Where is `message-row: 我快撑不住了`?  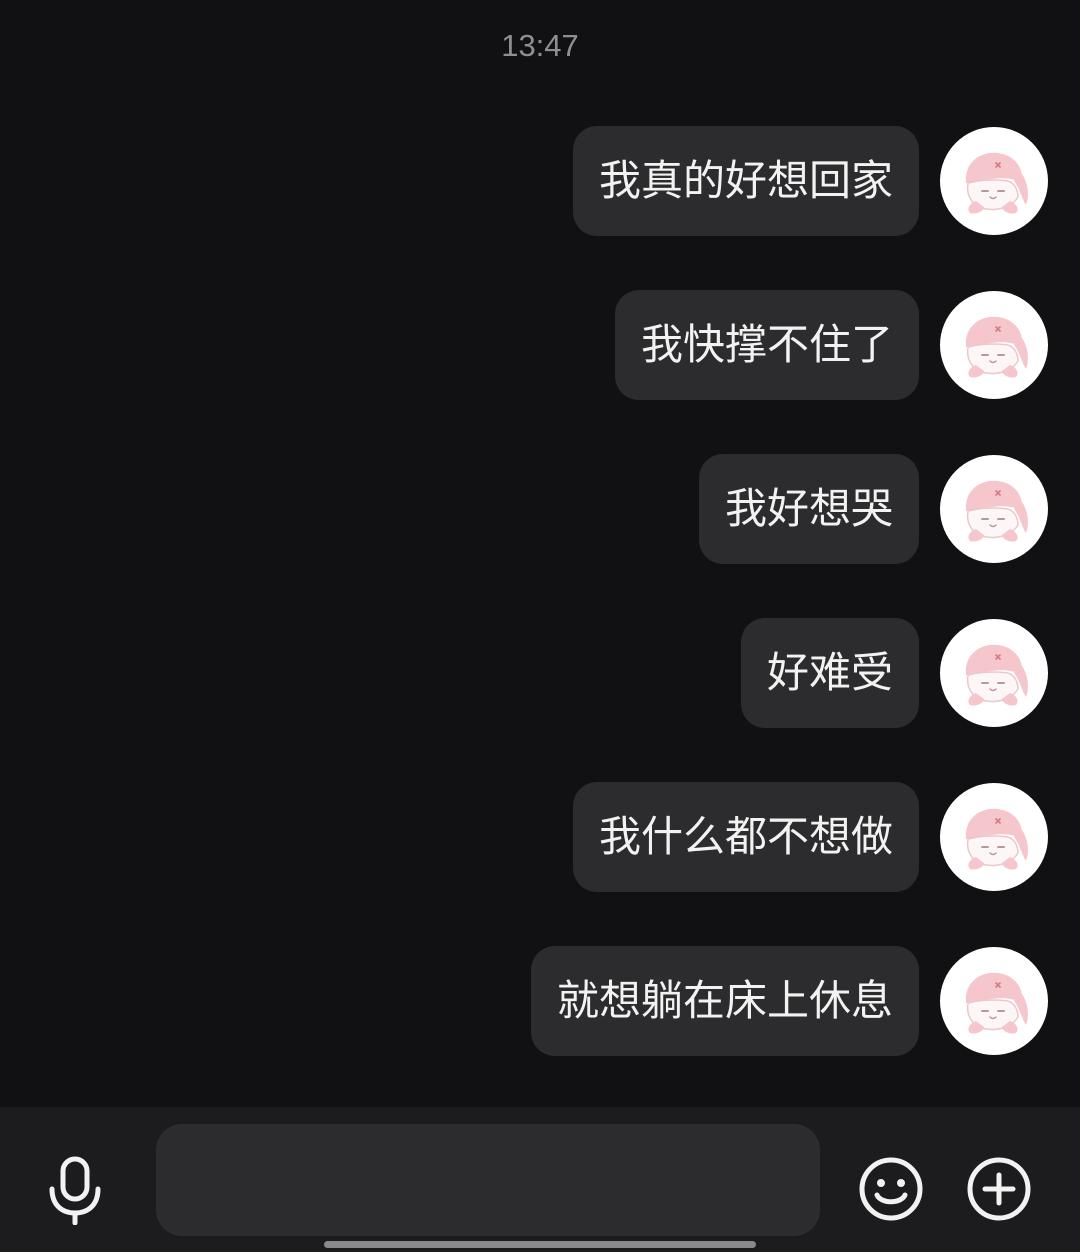 message-row: 我快撑不住了 is located at coordinates (831, 345).